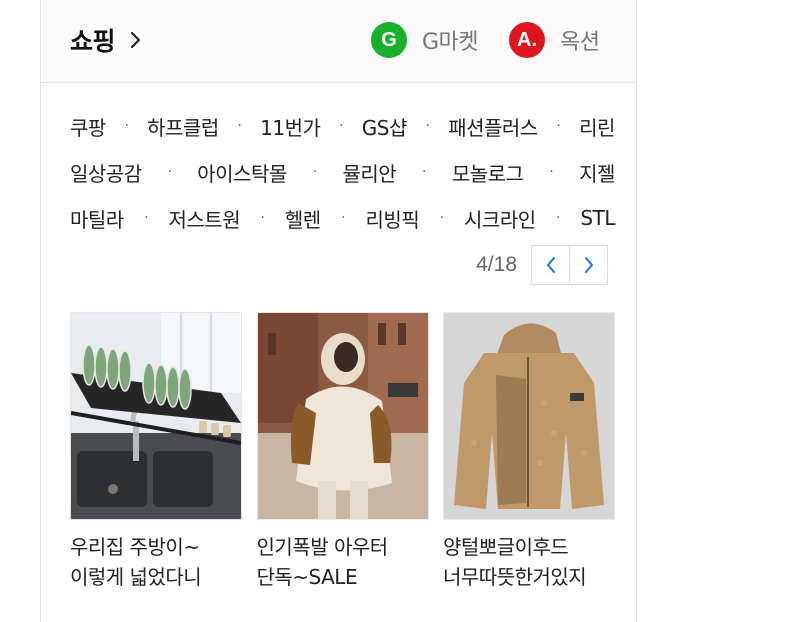 The width and height of the screenshot is (787, 622). What do you see at coordinates (493, 126) in the screenshot?
I see `shop-link: 패션플러스` at bounding box center [493, 126].